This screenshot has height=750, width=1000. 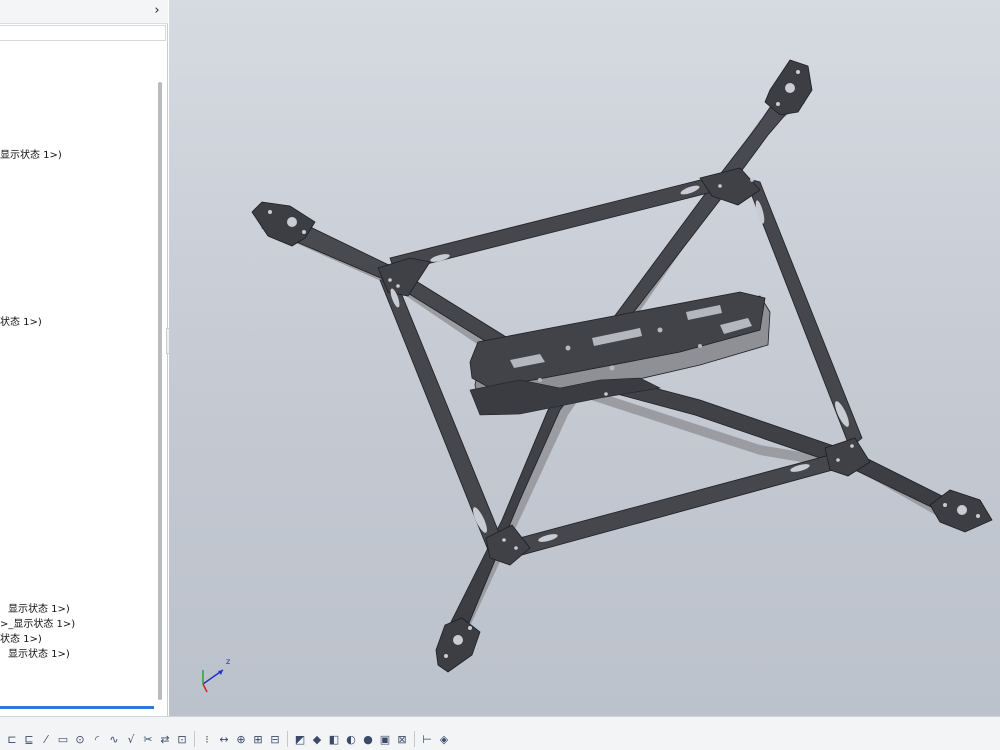 What do you see at coordinates (29, 739) in the screenshot?
I see `smart-dimension-icon: ⊑` at bounding box center [29, 739].